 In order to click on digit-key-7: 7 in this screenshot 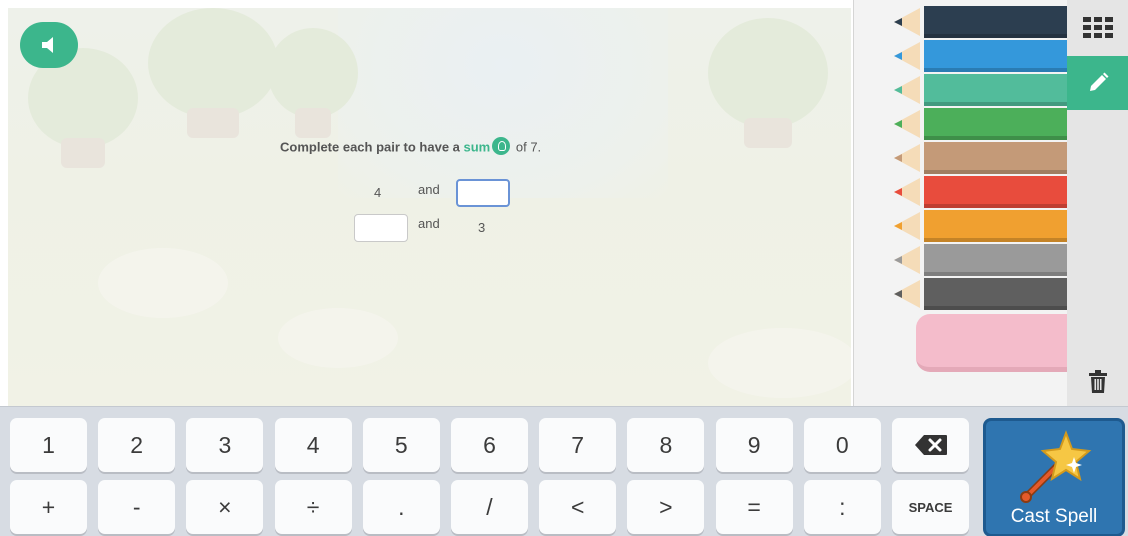, I will do `click(578, 445)`.